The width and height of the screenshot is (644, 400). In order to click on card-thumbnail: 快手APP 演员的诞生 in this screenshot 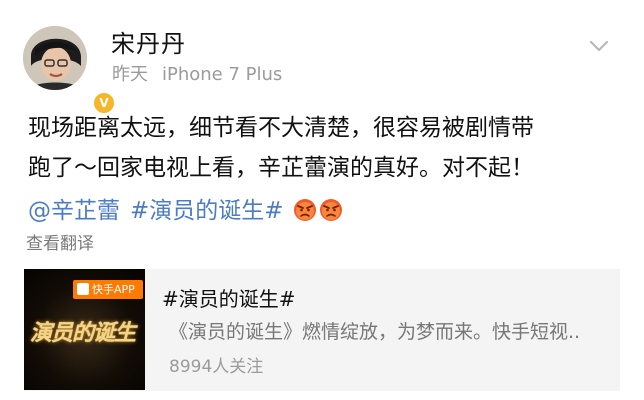, I will do `click(84, 329)`.